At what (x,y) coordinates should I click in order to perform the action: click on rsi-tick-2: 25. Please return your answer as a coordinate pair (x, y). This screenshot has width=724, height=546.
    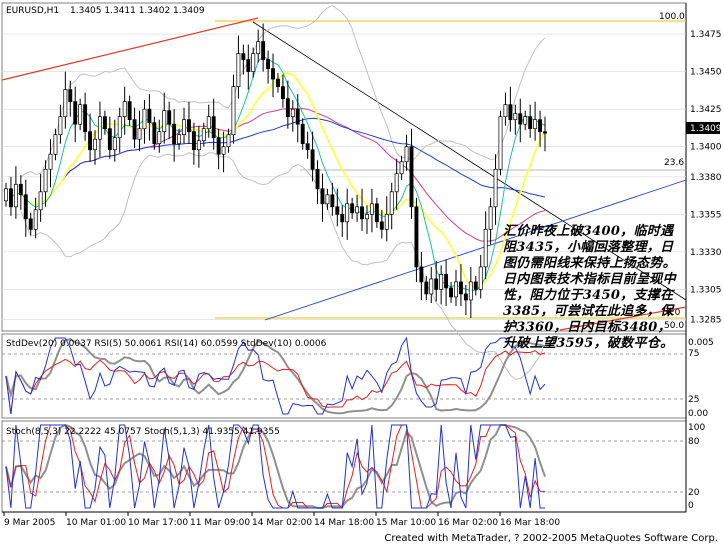
    Looking at the image, I should click on (693, 400).